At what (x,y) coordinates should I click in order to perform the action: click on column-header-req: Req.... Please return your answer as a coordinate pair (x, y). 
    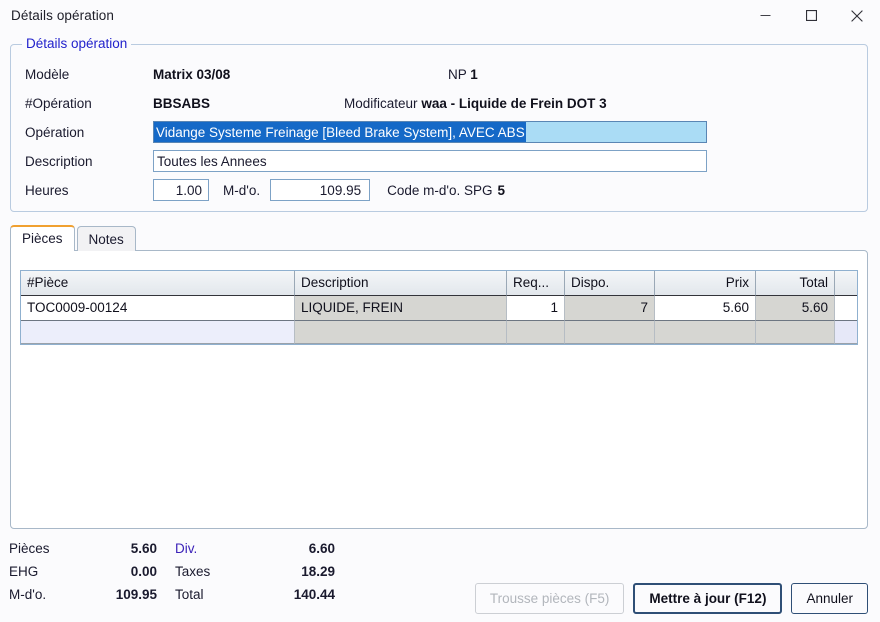
    Looking at the image, I should click on (536, 283).